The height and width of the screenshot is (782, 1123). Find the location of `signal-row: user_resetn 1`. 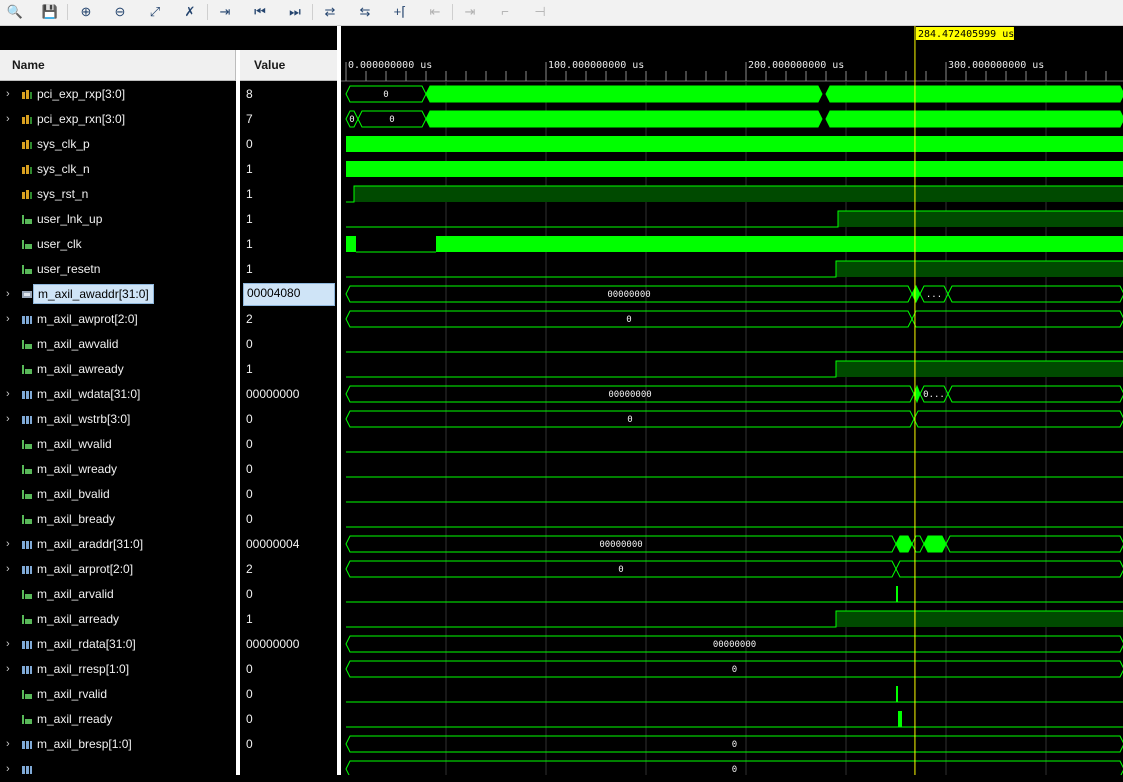

signal-row: user_resetn 1 is located at coordinates (168, 269).